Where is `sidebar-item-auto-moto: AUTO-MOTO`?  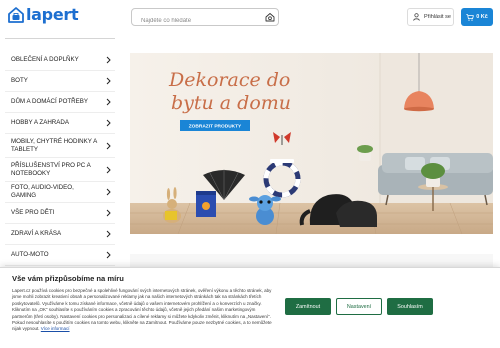
sidebar-item-auto-moto: AUTO-MOTO is located at coordinates (60, 255).